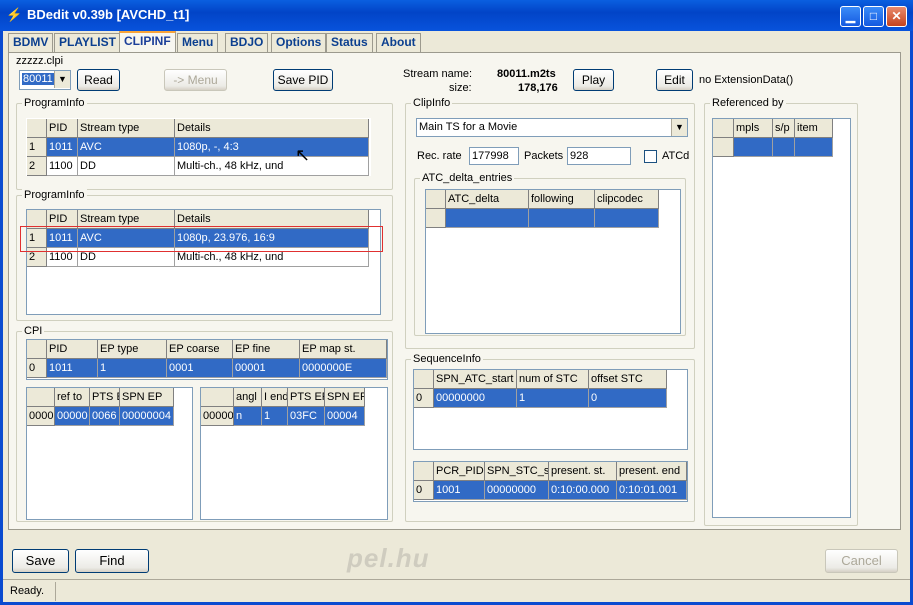 This screenshot has width=913, height=605. What do you see at coordinates (54, 103) in the screenshot?
I see `program-info-title-1: ProgramInfo` at bounding box center [54, 103].